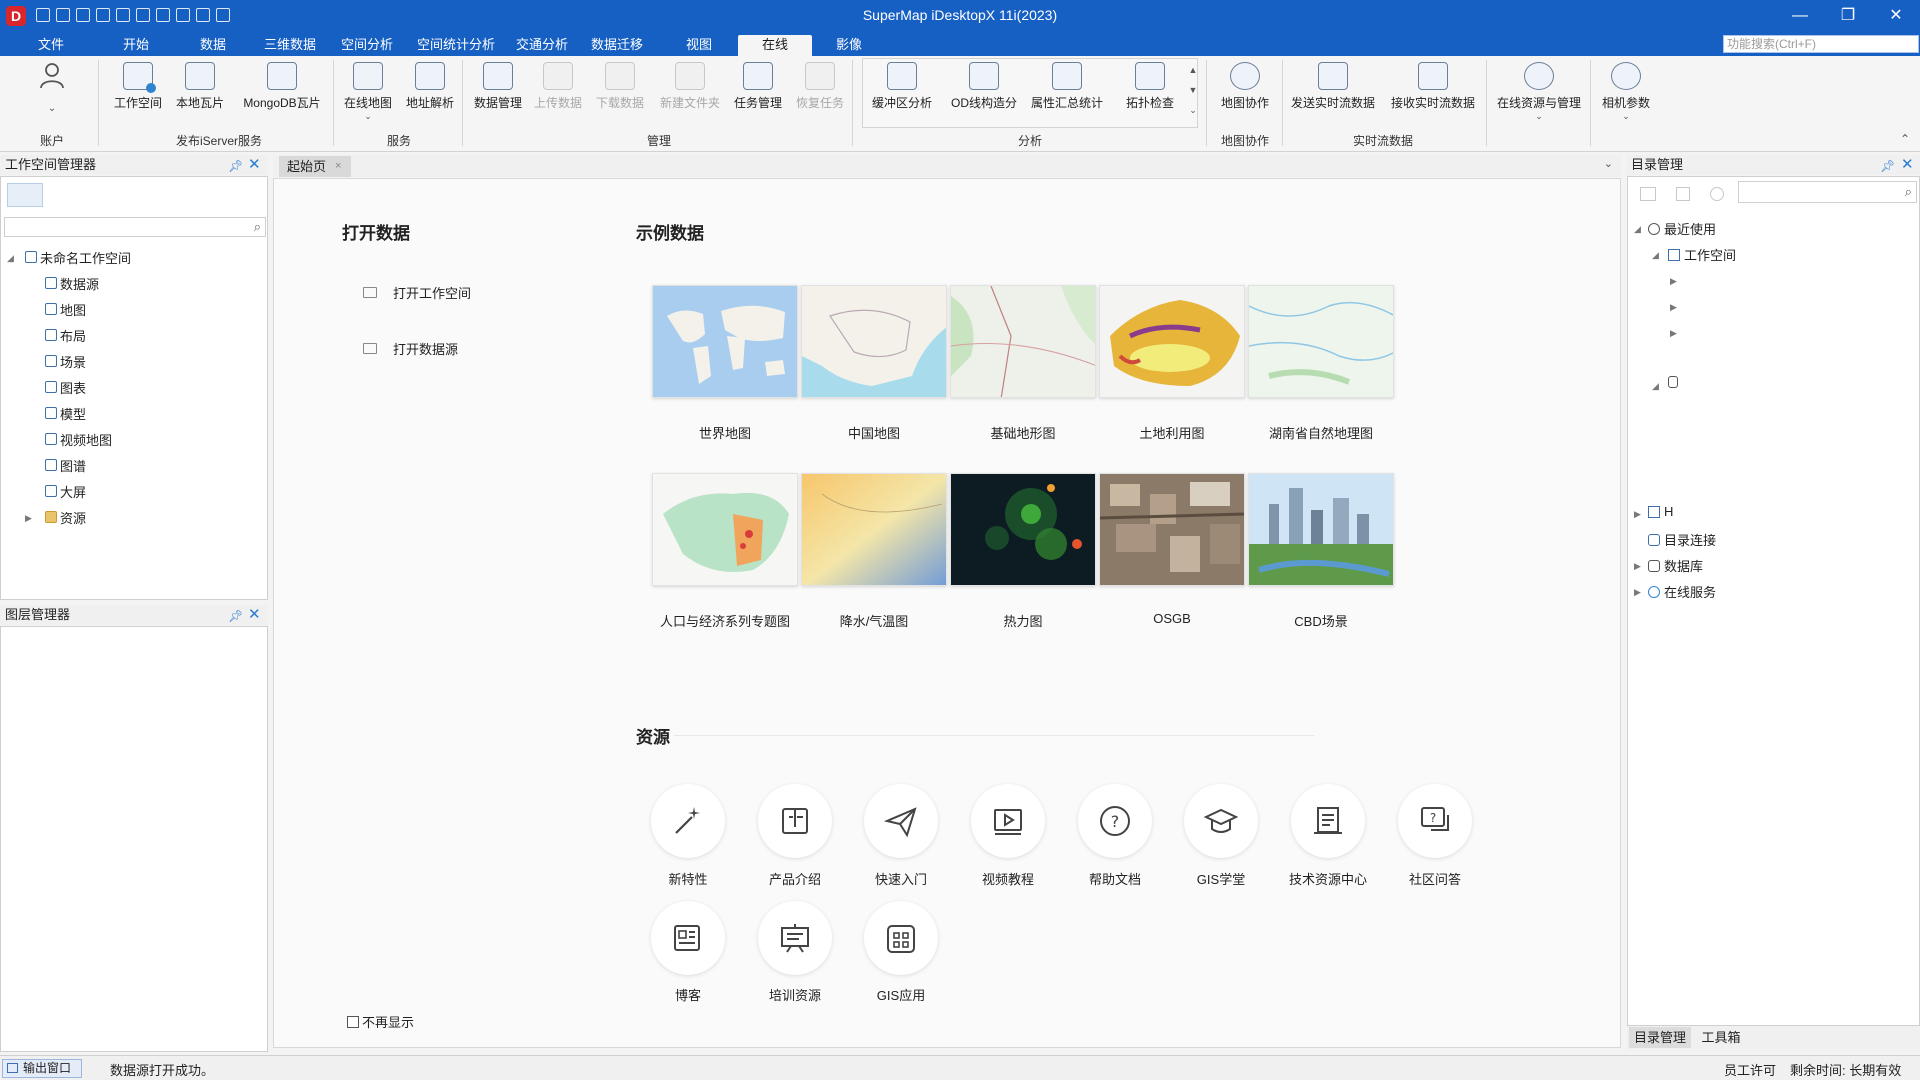 This screenshot has height=1080, width=1920. What do you see at coordinates (52, 91) in the screenshot?
I see `account-button: ⌄` at bounding box center [52, 91].